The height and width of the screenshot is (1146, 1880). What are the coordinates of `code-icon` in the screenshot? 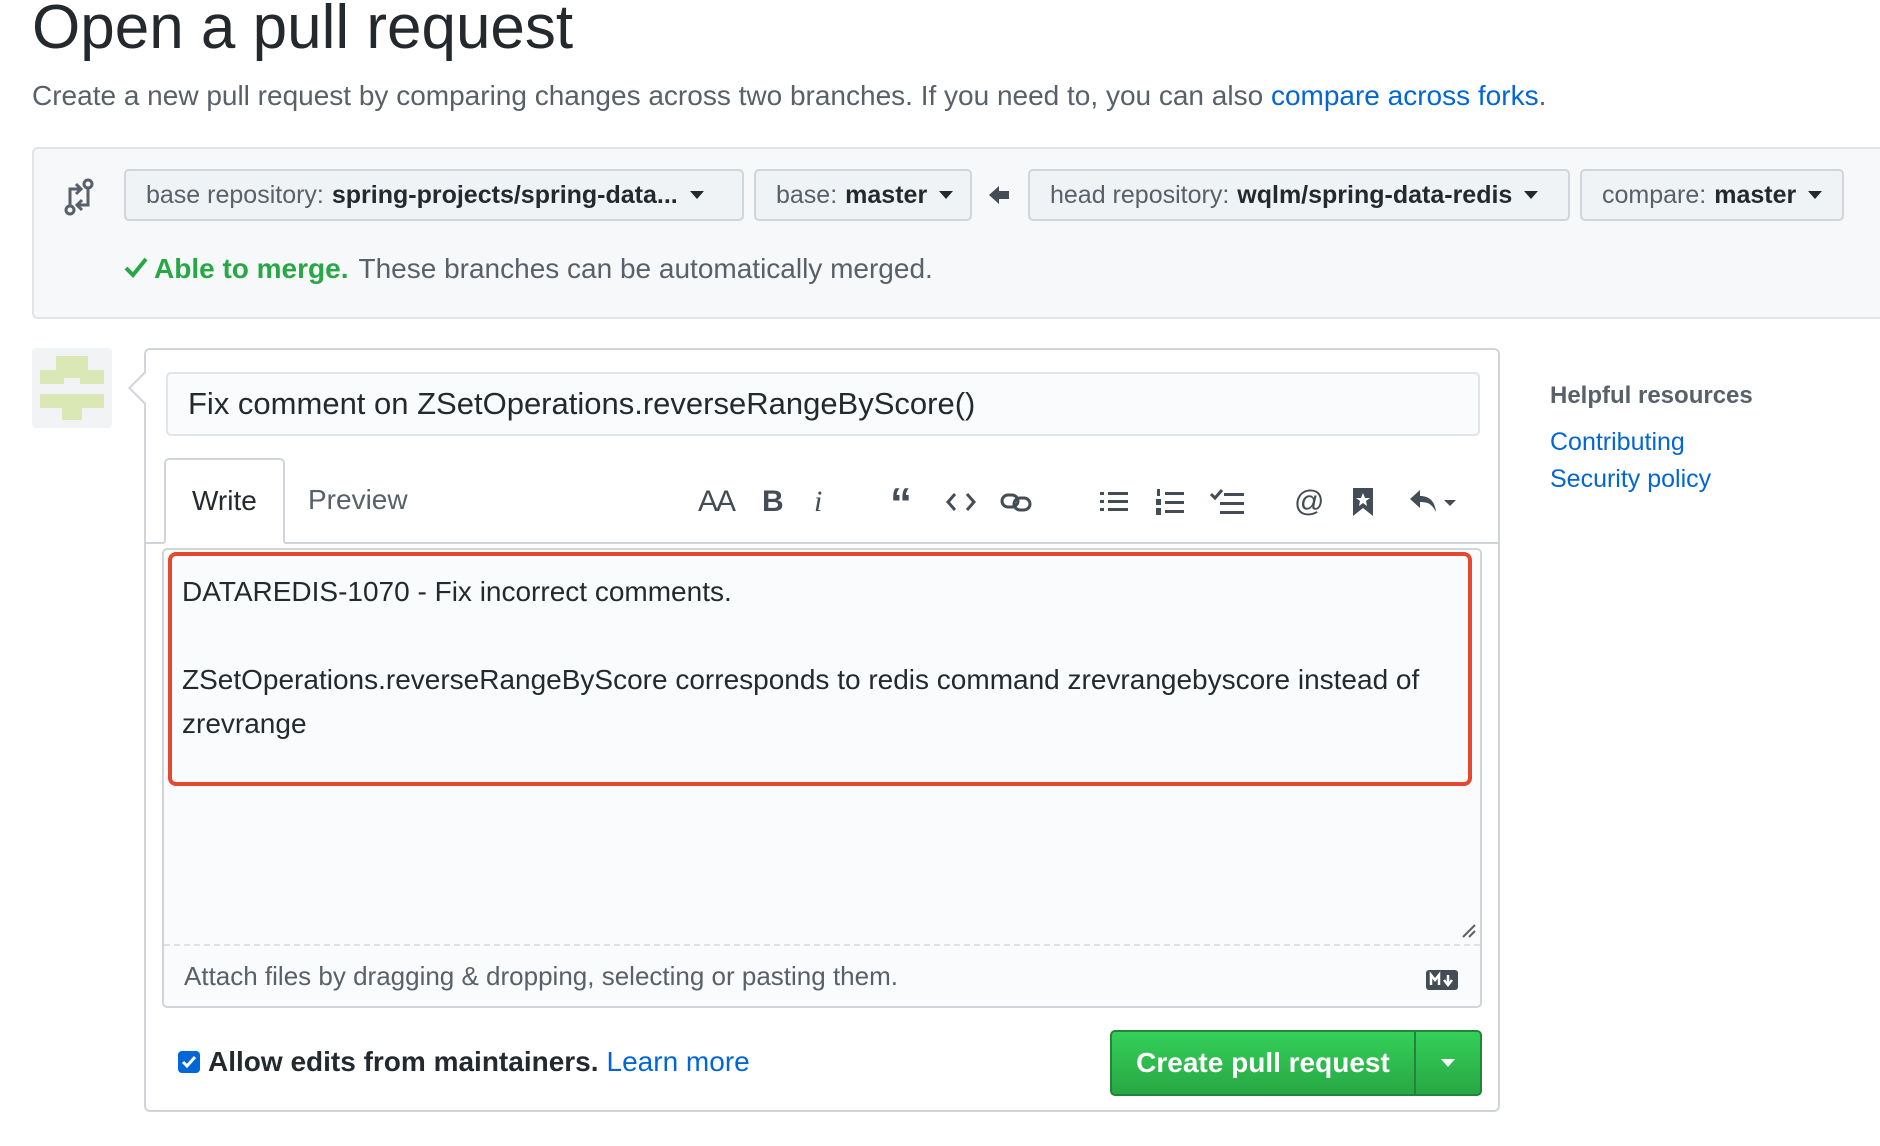 It's located at (961, 502).